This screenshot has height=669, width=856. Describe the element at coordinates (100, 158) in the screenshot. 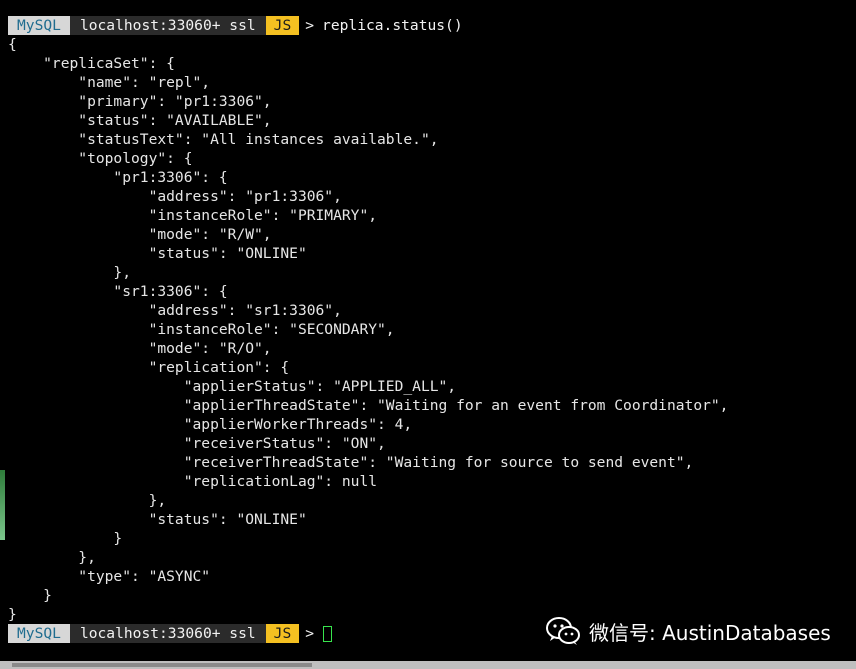

I see `output-line: "topology": {` at that location.